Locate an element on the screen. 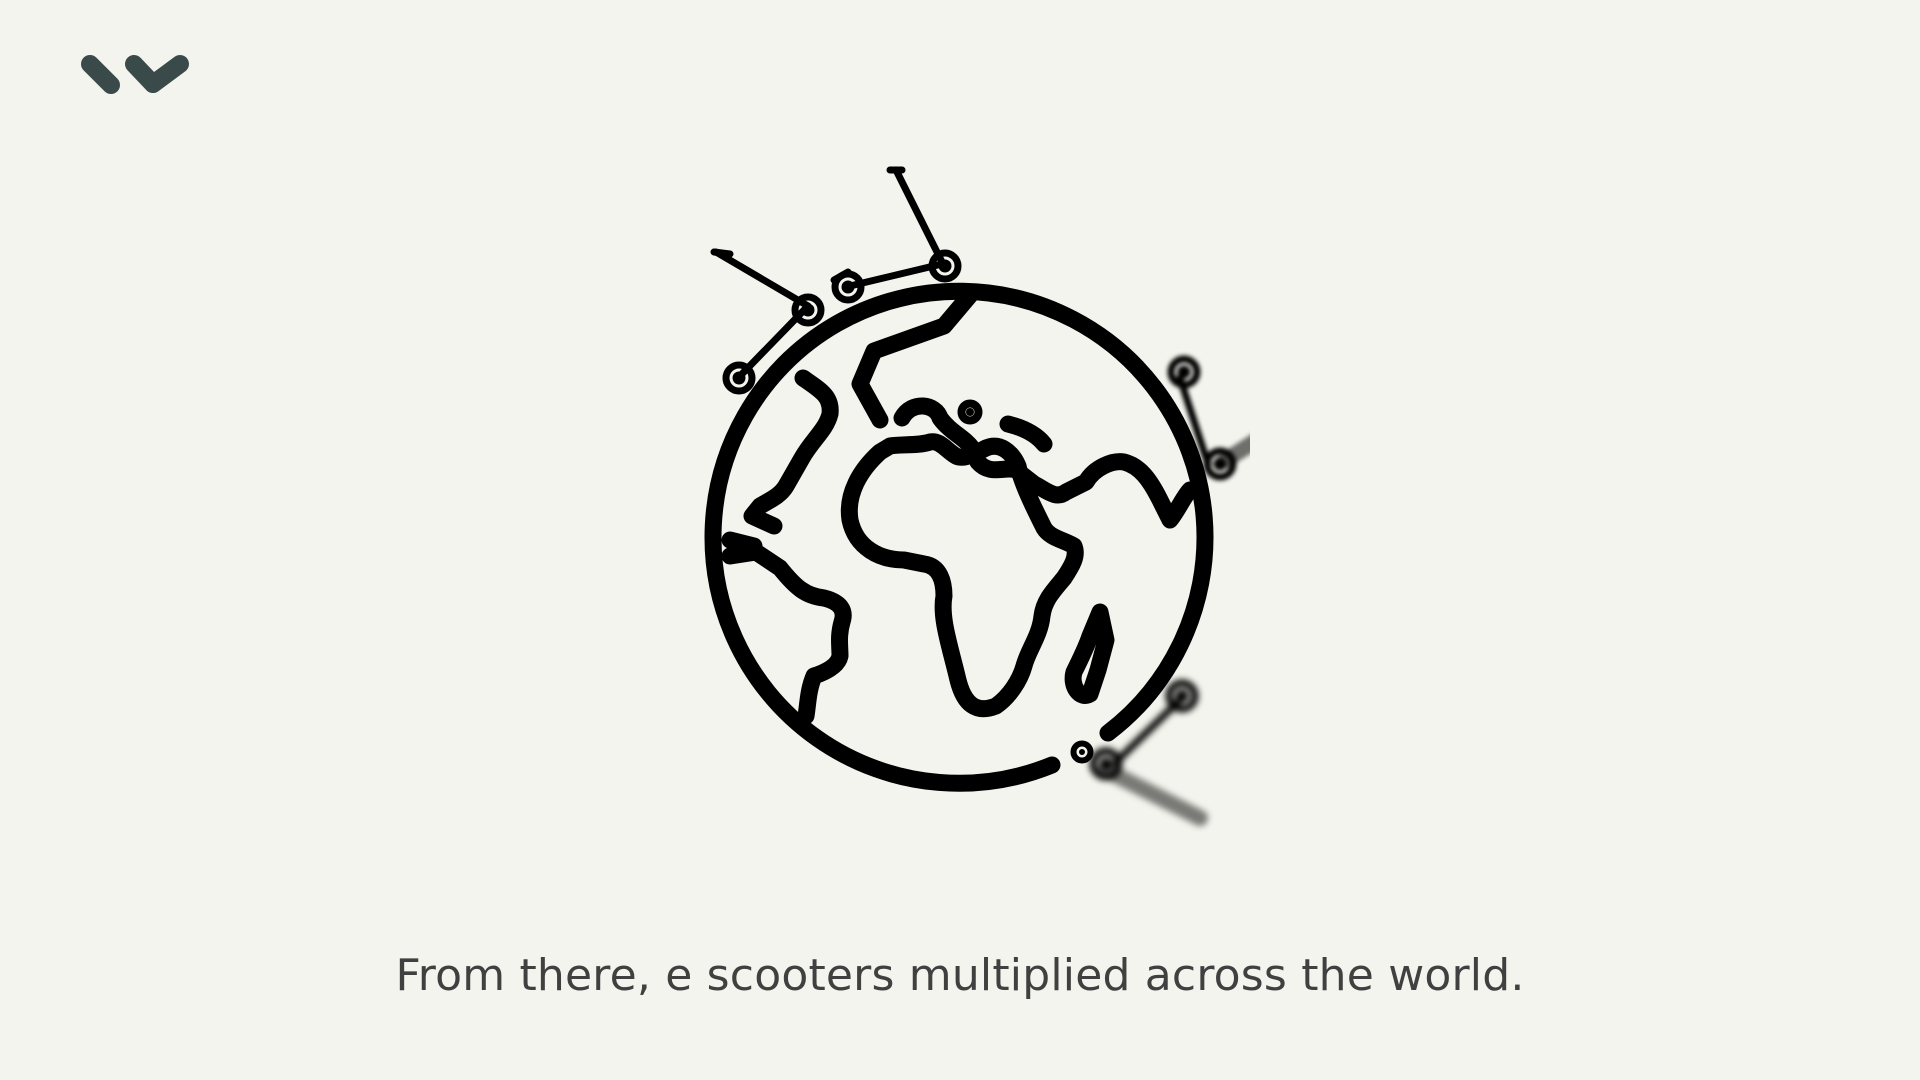 The width and height of the screenshot is (1920, 1080). earth-globe-icon is located at coordinates (959, 537).